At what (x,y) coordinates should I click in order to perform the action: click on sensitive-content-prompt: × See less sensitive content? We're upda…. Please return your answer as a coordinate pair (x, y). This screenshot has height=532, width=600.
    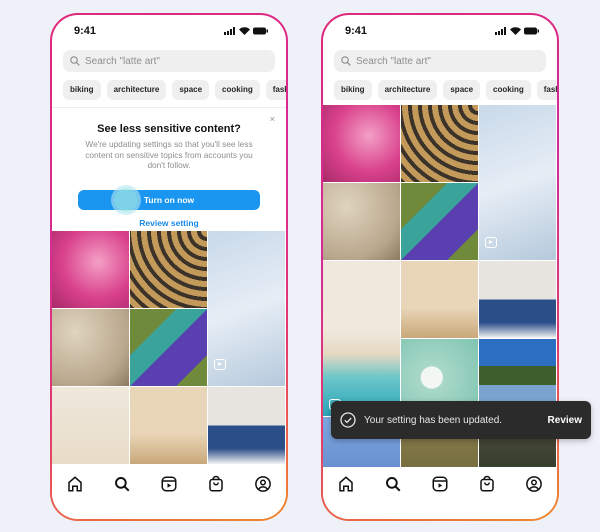
    Looking at the image, I should click on (169, 169).